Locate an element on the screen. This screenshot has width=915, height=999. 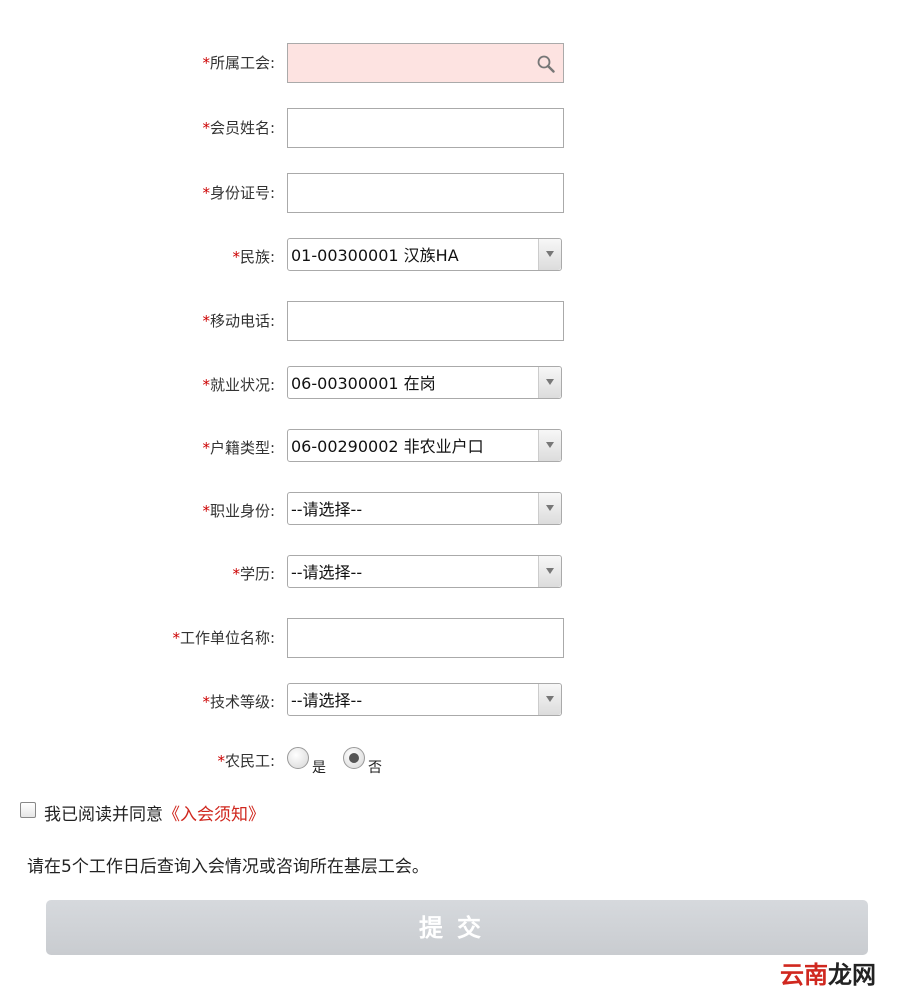
form-row-union: *所属工会: is located at coordinates (457, 63).